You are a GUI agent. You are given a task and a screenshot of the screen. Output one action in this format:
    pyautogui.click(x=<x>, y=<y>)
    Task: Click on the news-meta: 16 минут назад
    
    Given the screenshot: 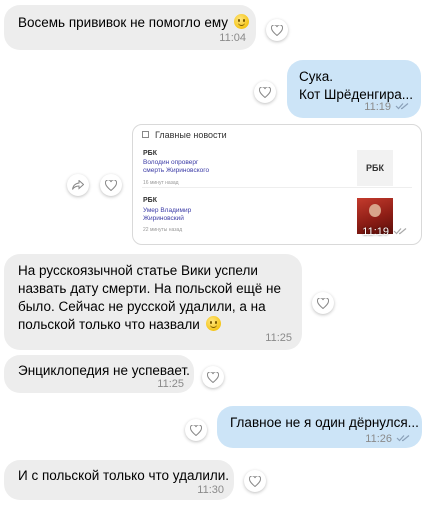 What is the action you would take?
    pyautogui.click(x=161, y=183)
    